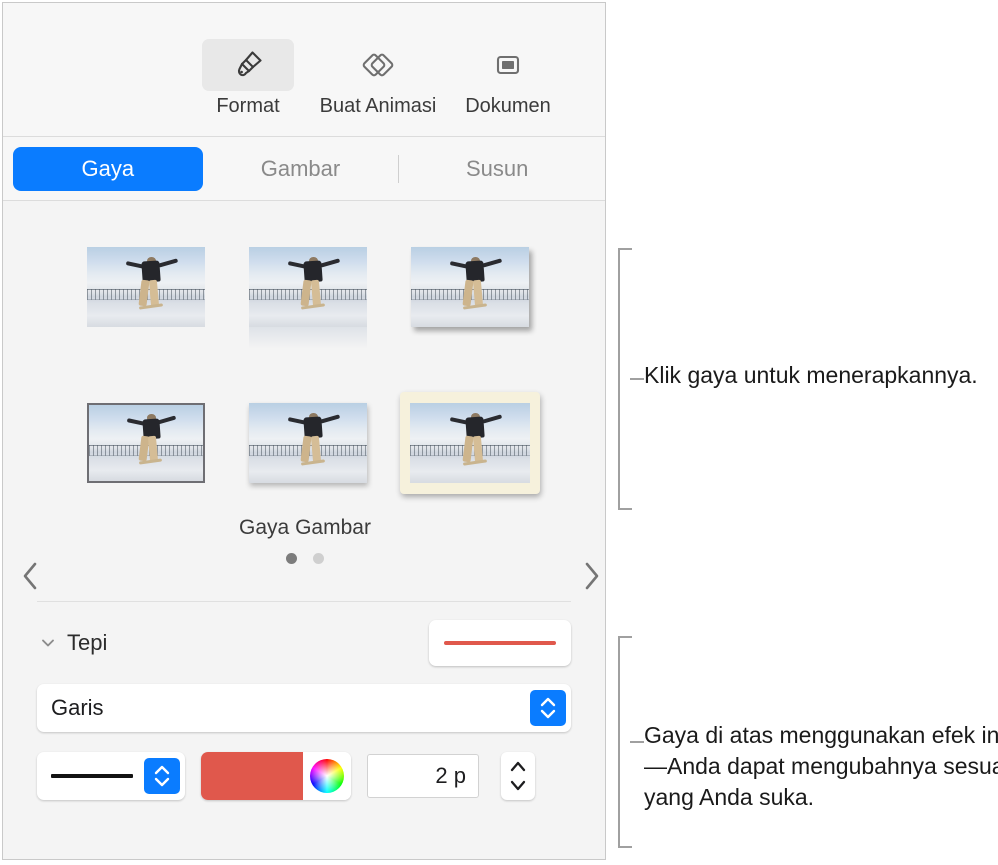 This screenshot has height=865, width=998. I want to click on gallery-page-dots, so click(304, 558).